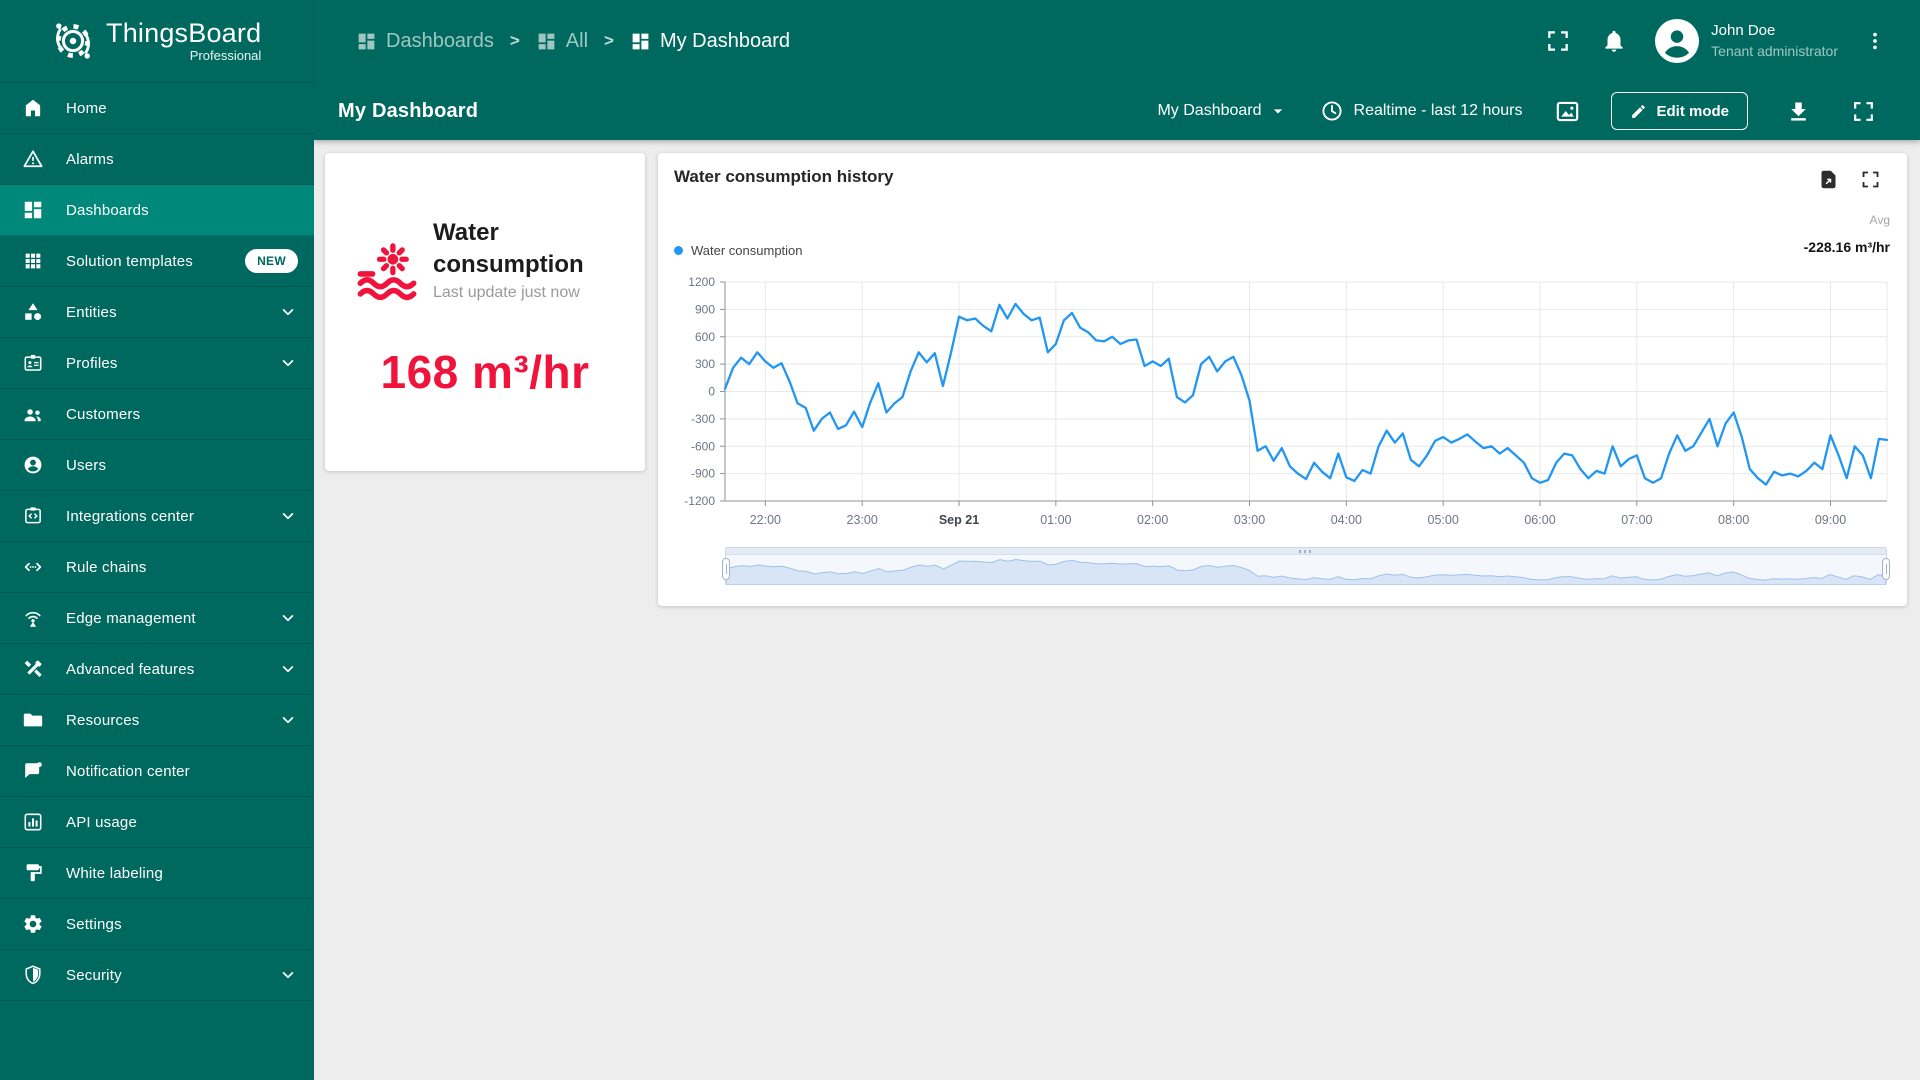 This screenshot has height=1080, width=1920. What do you see at coordinates (1870, 179) in the screenshot?
I see `widget-fullscreen-icon` at bounding box center [1870, 179].